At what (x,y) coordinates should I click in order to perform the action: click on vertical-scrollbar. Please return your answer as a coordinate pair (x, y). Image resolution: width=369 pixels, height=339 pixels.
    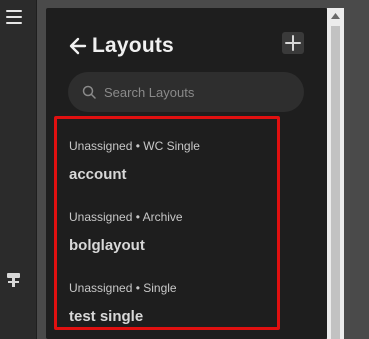
    Looking at the image, I should click on (335, 173).